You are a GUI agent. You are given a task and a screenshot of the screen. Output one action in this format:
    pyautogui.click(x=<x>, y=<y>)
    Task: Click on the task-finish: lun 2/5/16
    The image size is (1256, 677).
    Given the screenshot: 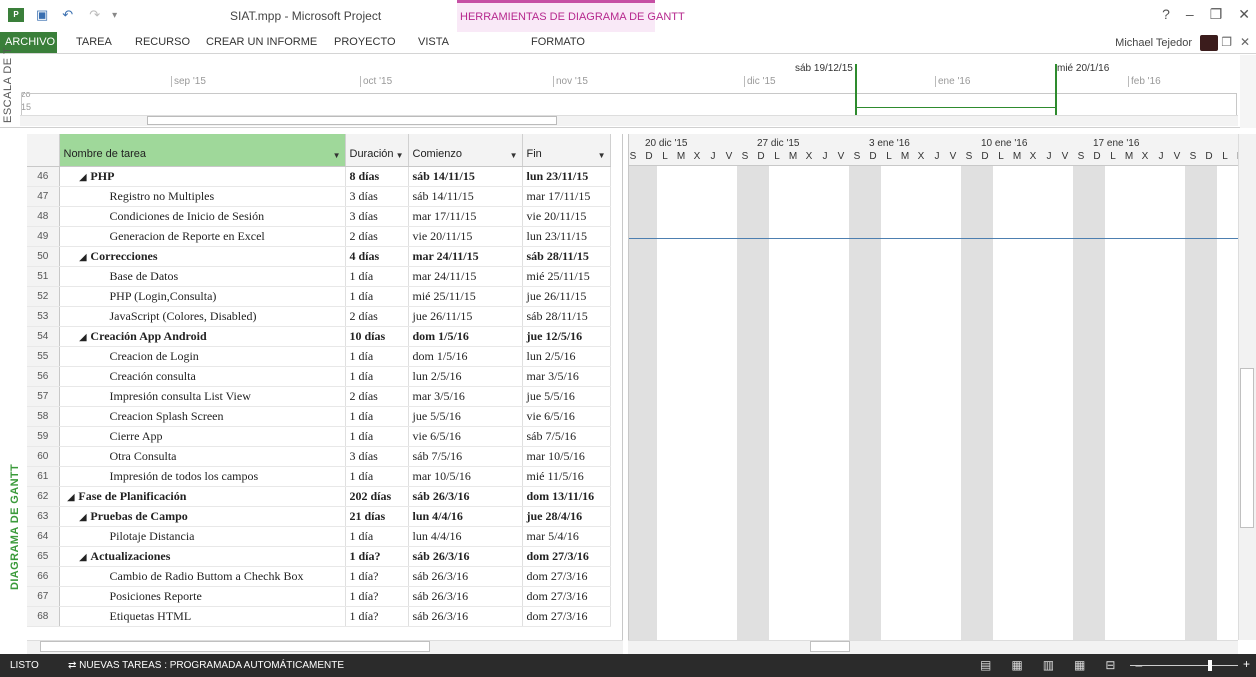 What is the action you would take?
    pyautogui.click(x=566, y=356)
    